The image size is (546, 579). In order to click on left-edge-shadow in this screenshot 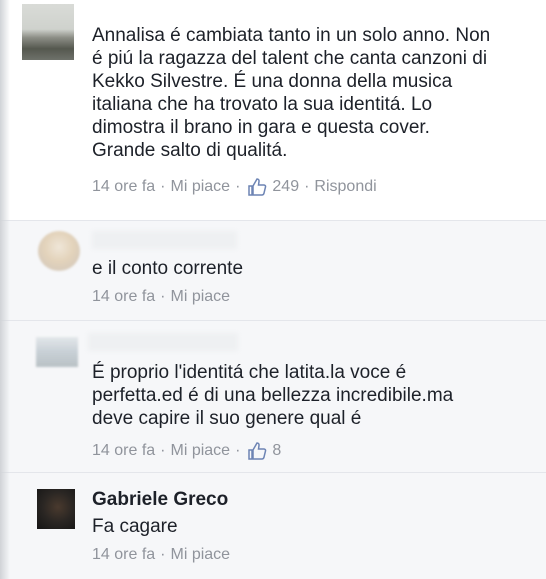, I will do `click(5, 289)`.